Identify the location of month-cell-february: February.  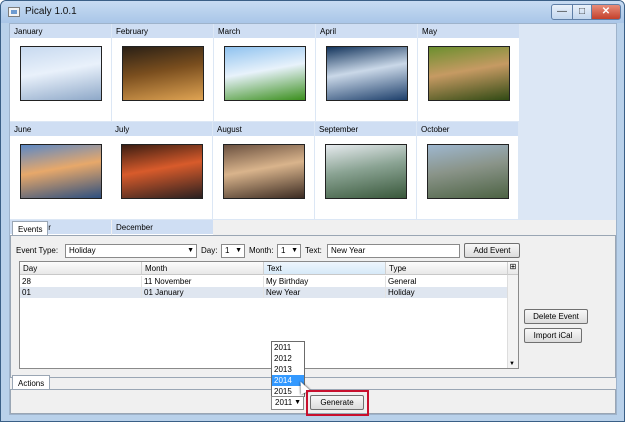
(162, 72).